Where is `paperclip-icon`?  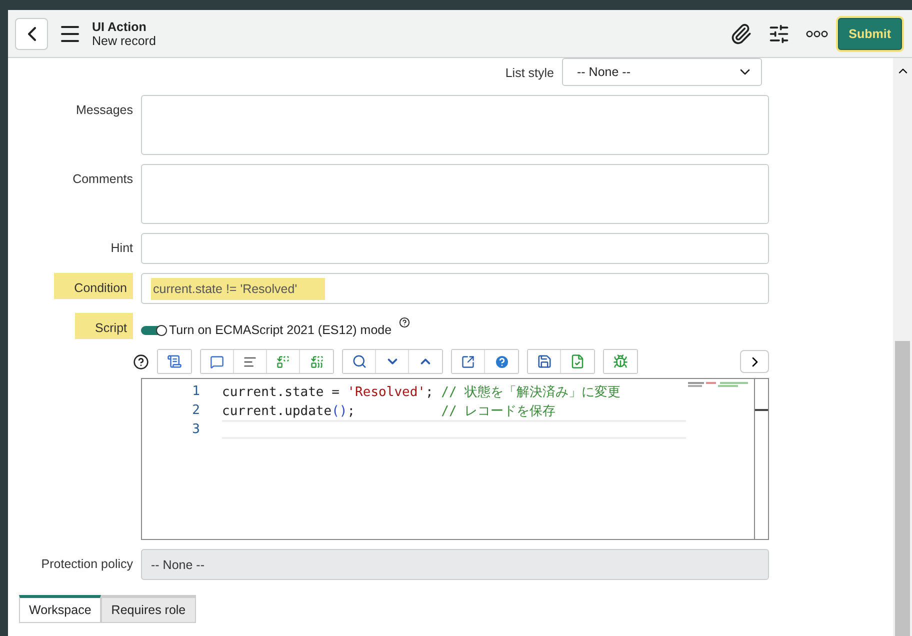
paperclip-icon is located at coordinates (741, 33).